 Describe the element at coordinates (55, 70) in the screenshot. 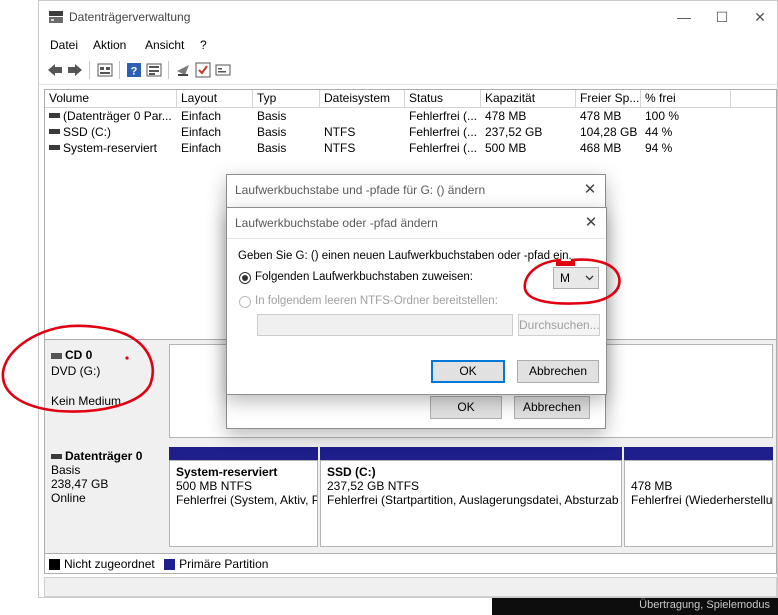

I see `back-arrow-icon` at that location.